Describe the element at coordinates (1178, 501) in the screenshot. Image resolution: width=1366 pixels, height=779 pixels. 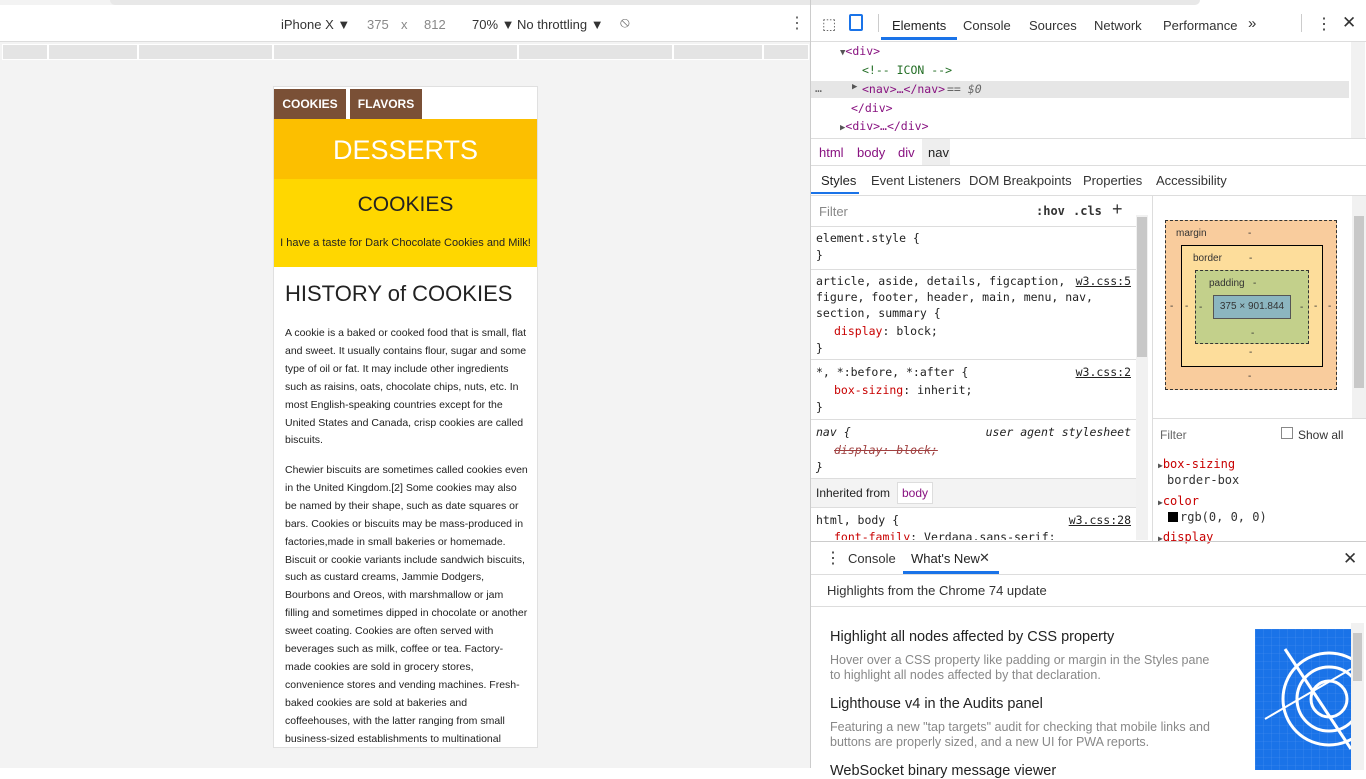
I see `computed-color: ▶color` at that location.